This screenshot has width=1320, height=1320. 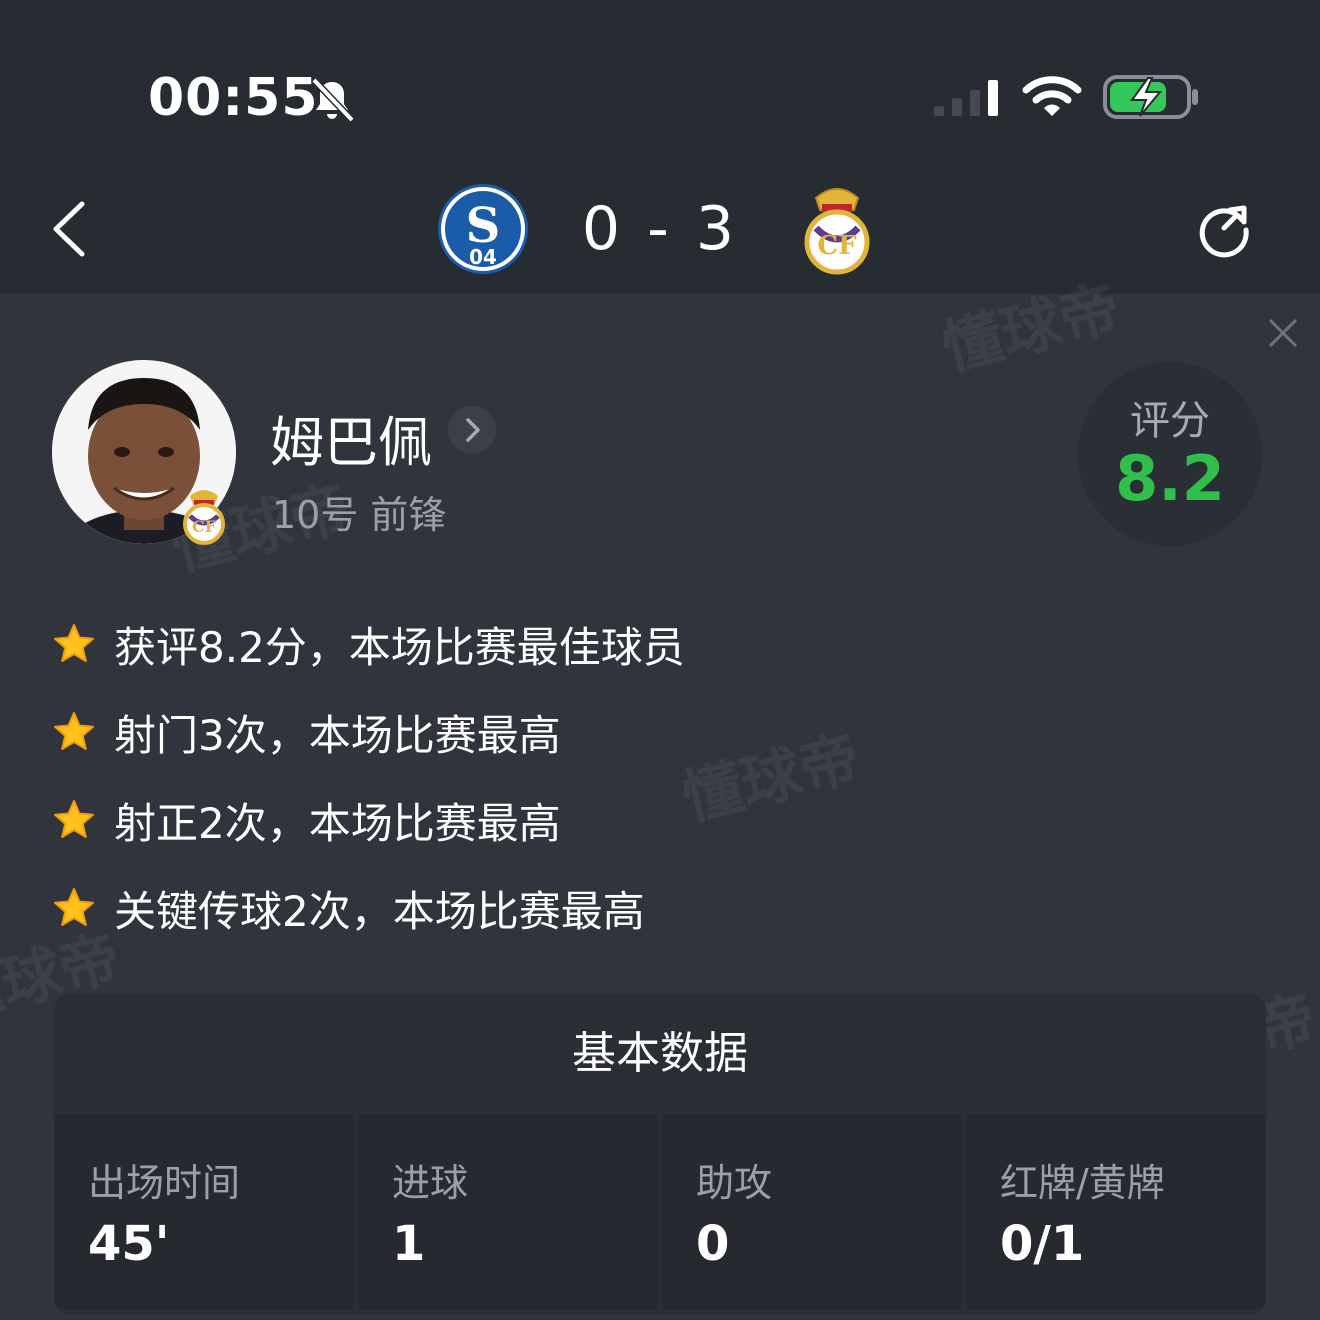 I want to click on status-time: 00:55, so click(x=233, y=98).